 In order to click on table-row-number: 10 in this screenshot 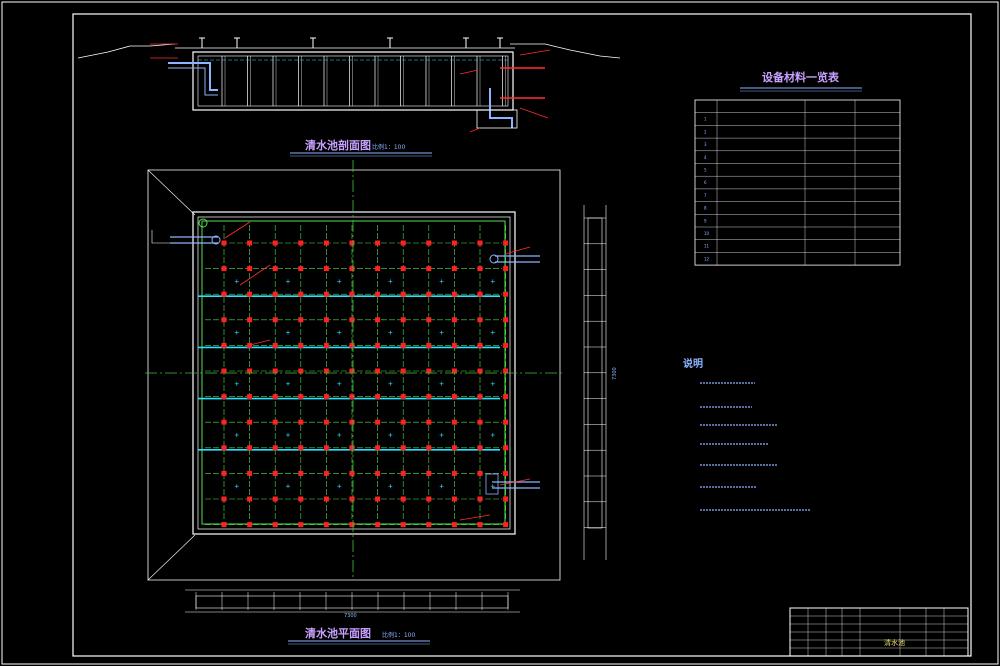, I will do `click(707, 233)`.